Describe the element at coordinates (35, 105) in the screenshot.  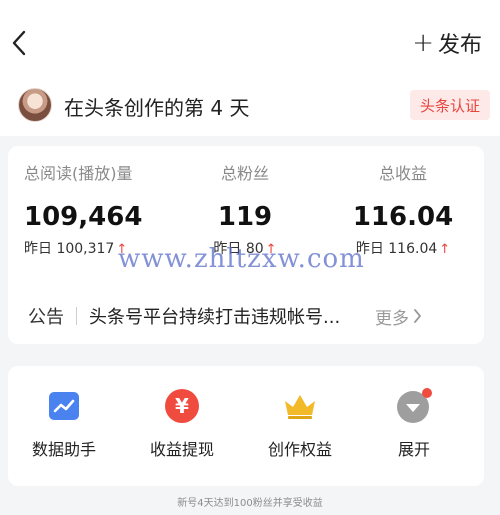
I see `avatar` at that location.